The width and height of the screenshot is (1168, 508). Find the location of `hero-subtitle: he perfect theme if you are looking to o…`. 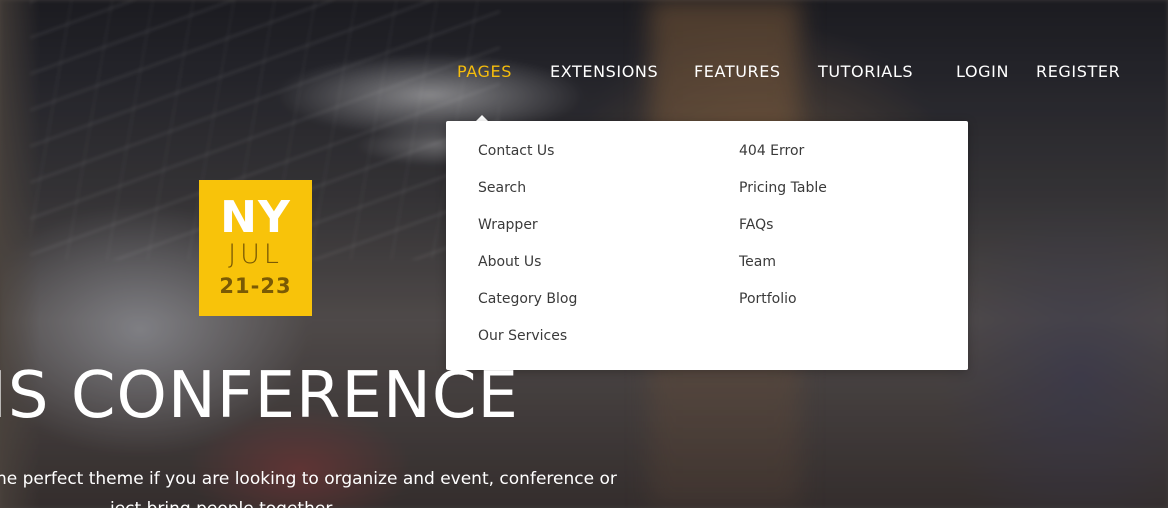

hero-subtitle: he perfect theme if you are looking to o… is located at coordinates (308, 479).